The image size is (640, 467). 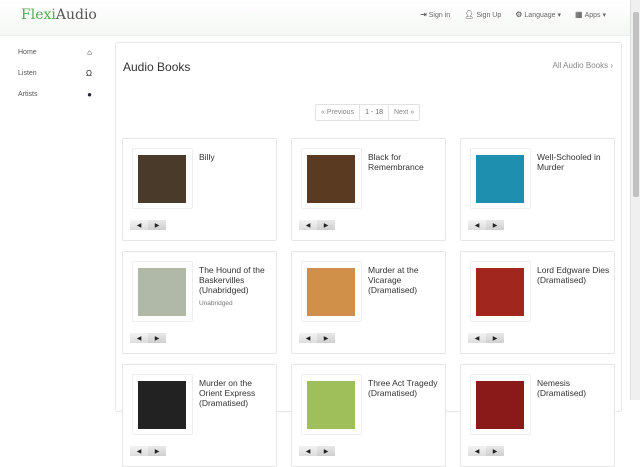 I want to click on all-audio-books-link: All Audio Books ›, so click(x=583, y=65).